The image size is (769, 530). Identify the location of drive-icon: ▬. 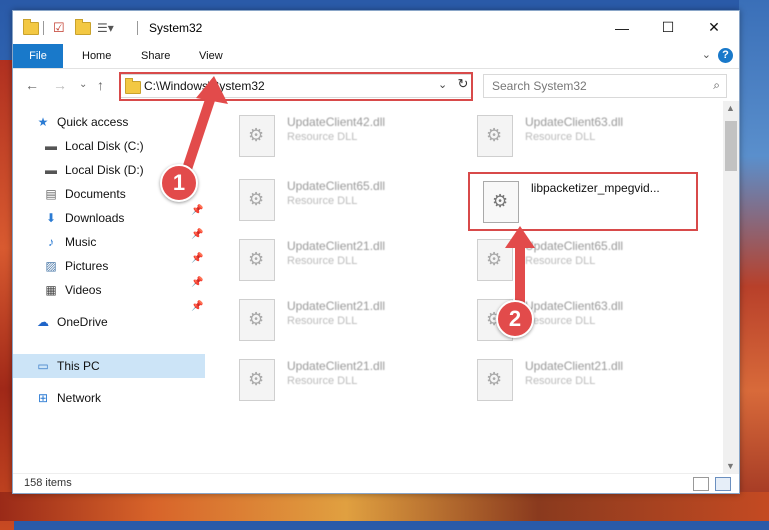
(51, 170).